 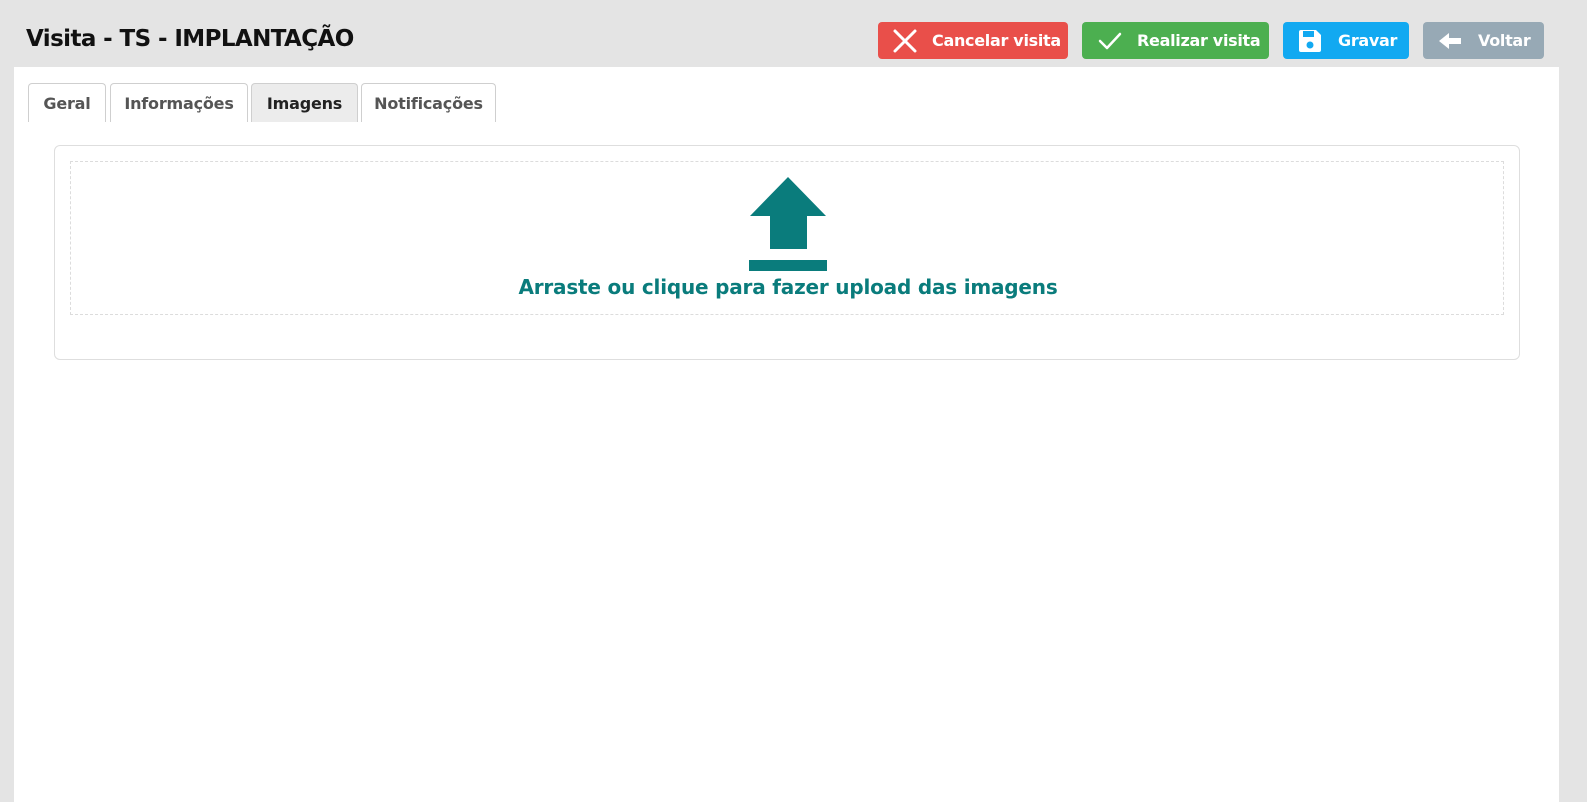 I want to click on check-icon, so click(x=1110, y=41).